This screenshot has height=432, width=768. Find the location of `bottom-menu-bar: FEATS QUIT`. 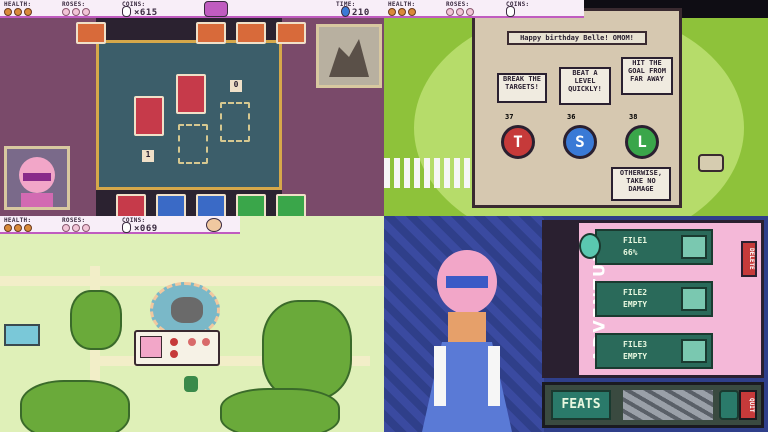

bottom-menu-bar: FEATS QUIT is located at coordinates (653, 405).